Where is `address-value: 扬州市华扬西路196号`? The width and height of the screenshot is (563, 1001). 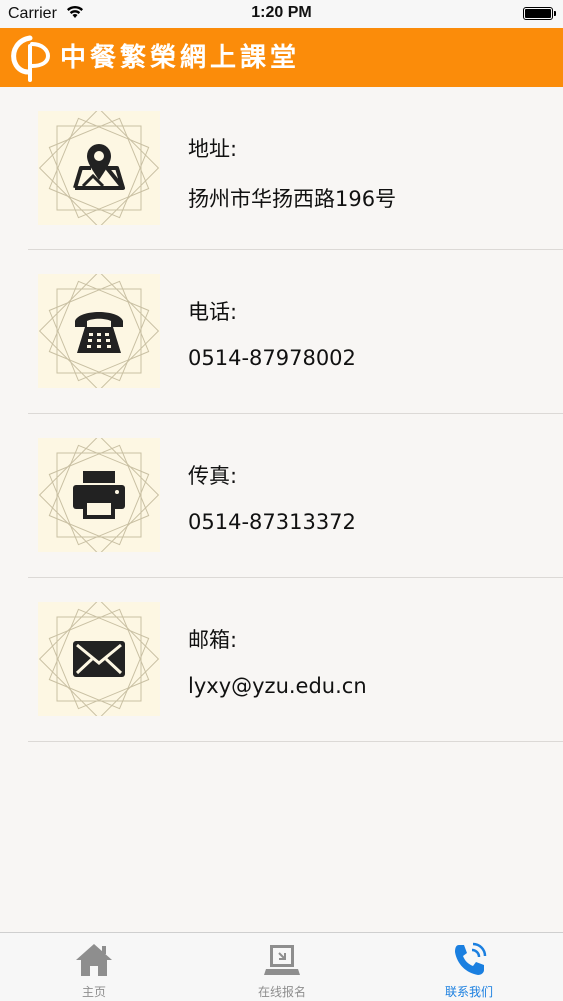 address-value: 扬州市华扬西路196号 is located at coordinates (292, 199).